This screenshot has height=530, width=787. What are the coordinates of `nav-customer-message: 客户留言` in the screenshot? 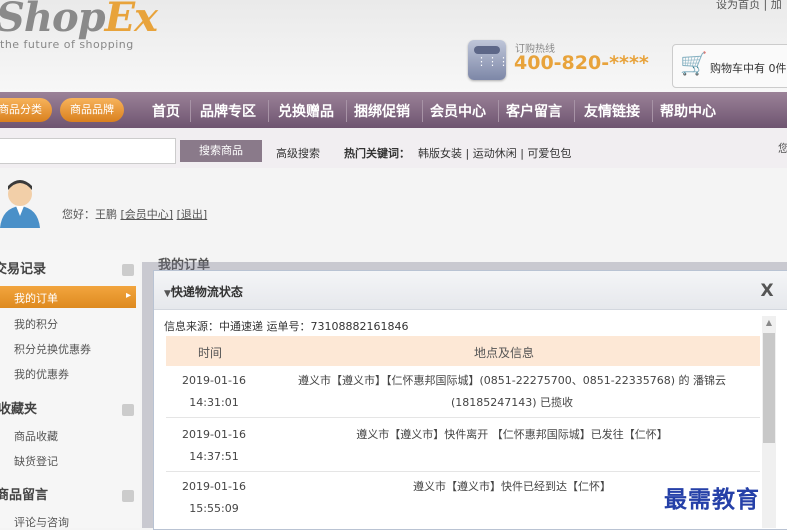 It's located at (534, 111).